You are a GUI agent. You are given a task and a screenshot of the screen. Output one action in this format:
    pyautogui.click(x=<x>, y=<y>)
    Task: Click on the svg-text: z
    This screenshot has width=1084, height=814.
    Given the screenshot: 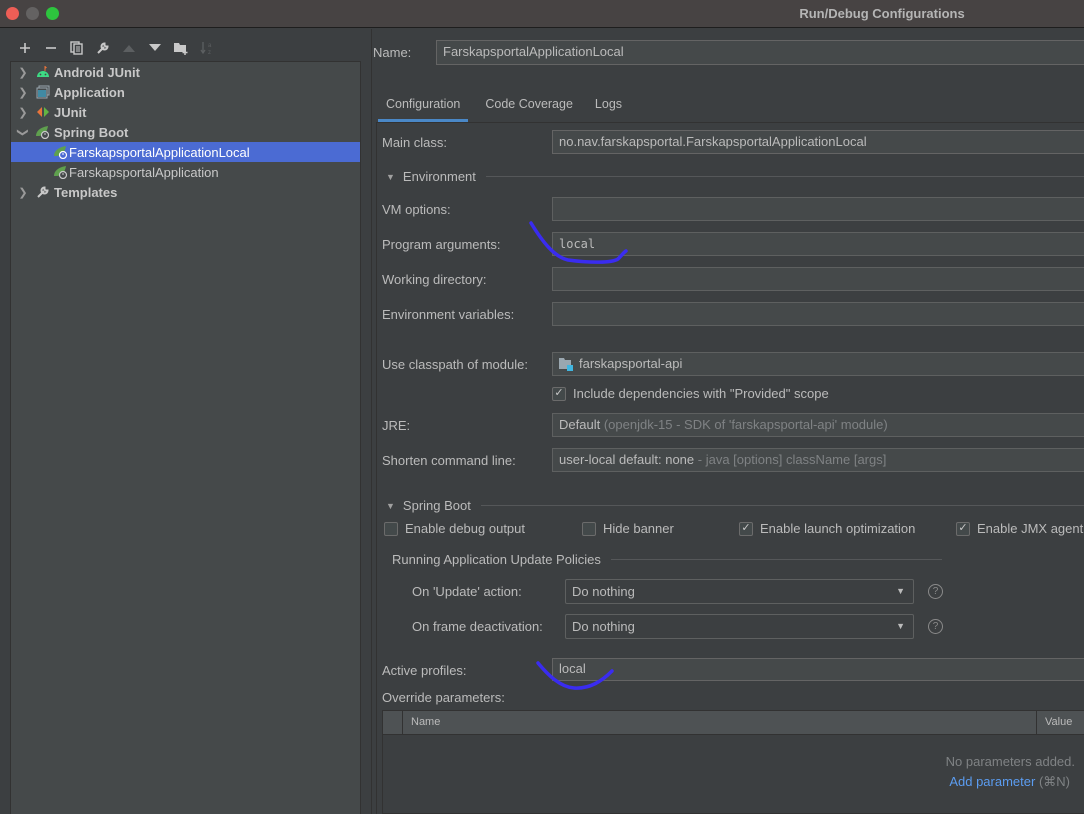 What is the action you would take?
    pyautogui.click(x=209, y=52)
    